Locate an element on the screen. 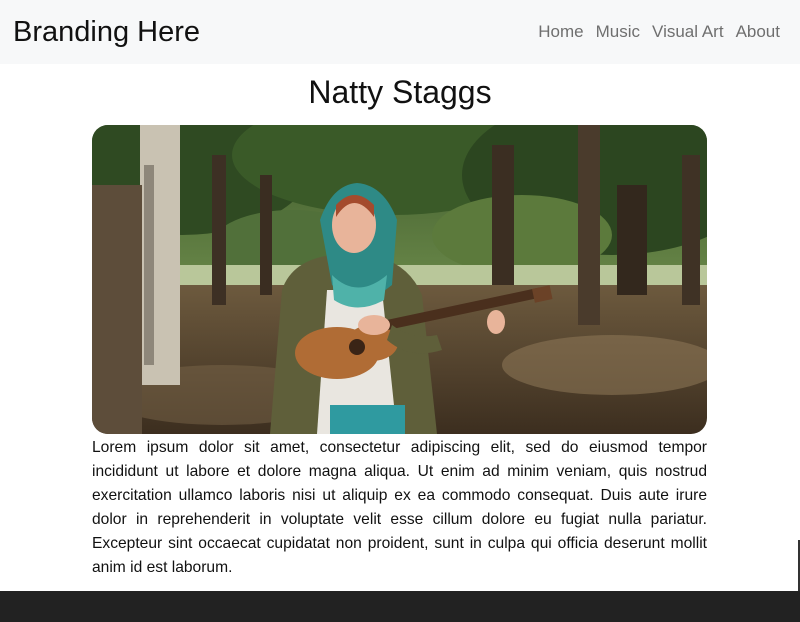  nav-about-link: About is located at coordinates (758, 32).